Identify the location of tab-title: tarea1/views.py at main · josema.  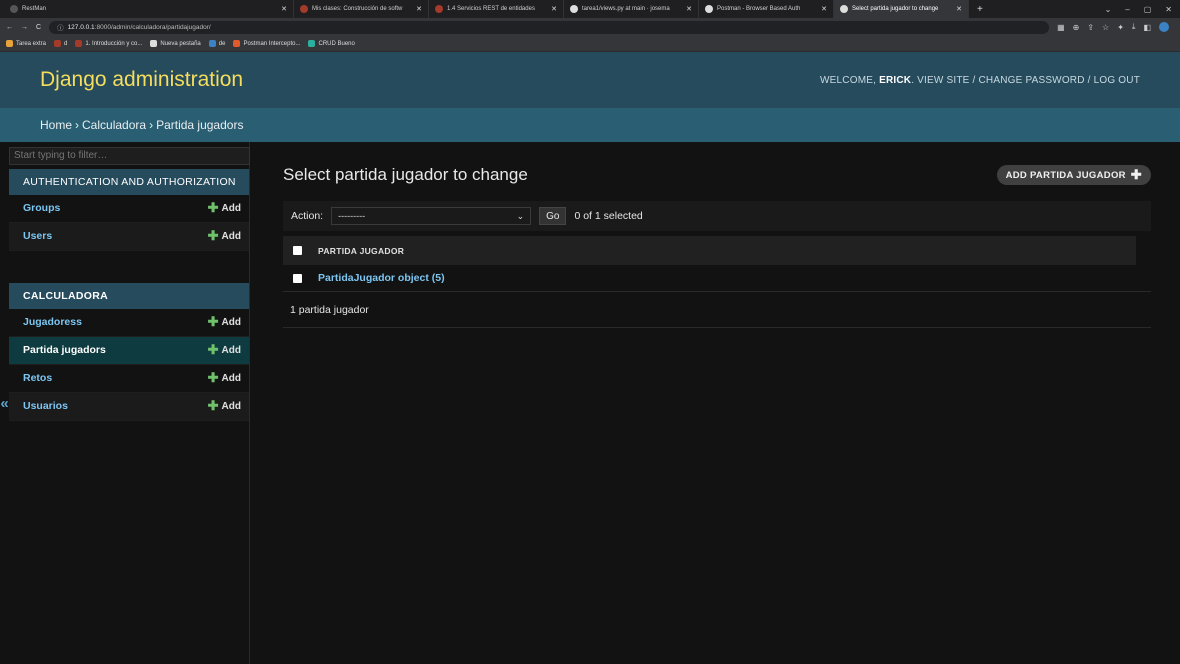
(626, 9).